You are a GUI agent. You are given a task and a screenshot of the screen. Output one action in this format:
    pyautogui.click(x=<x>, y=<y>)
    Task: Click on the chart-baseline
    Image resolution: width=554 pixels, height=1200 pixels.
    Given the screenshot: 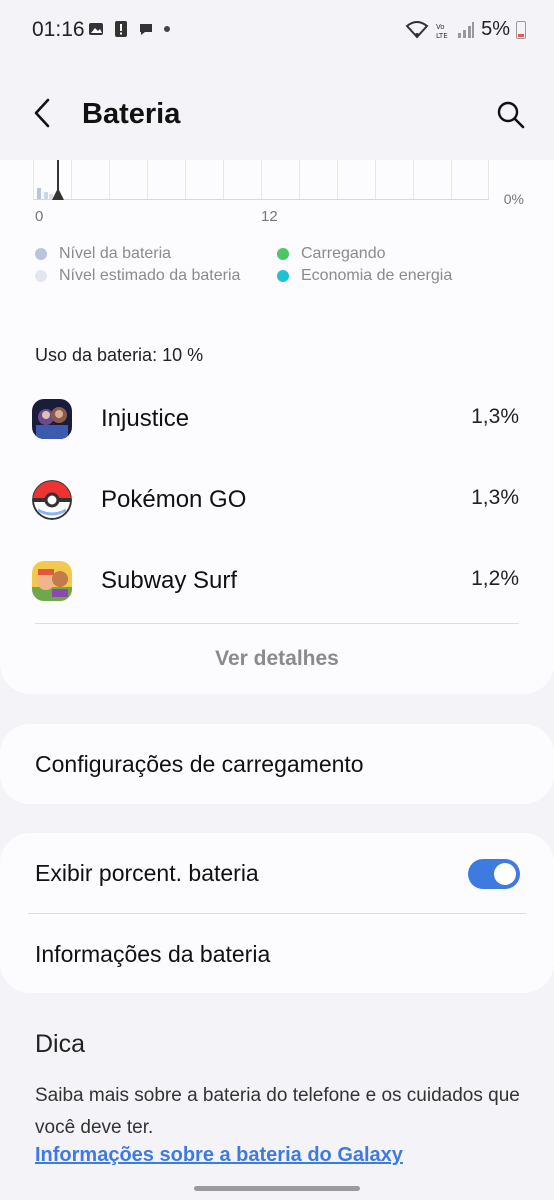 What is the action you would take?
    pyautogui.click(x=261, y=199)
    